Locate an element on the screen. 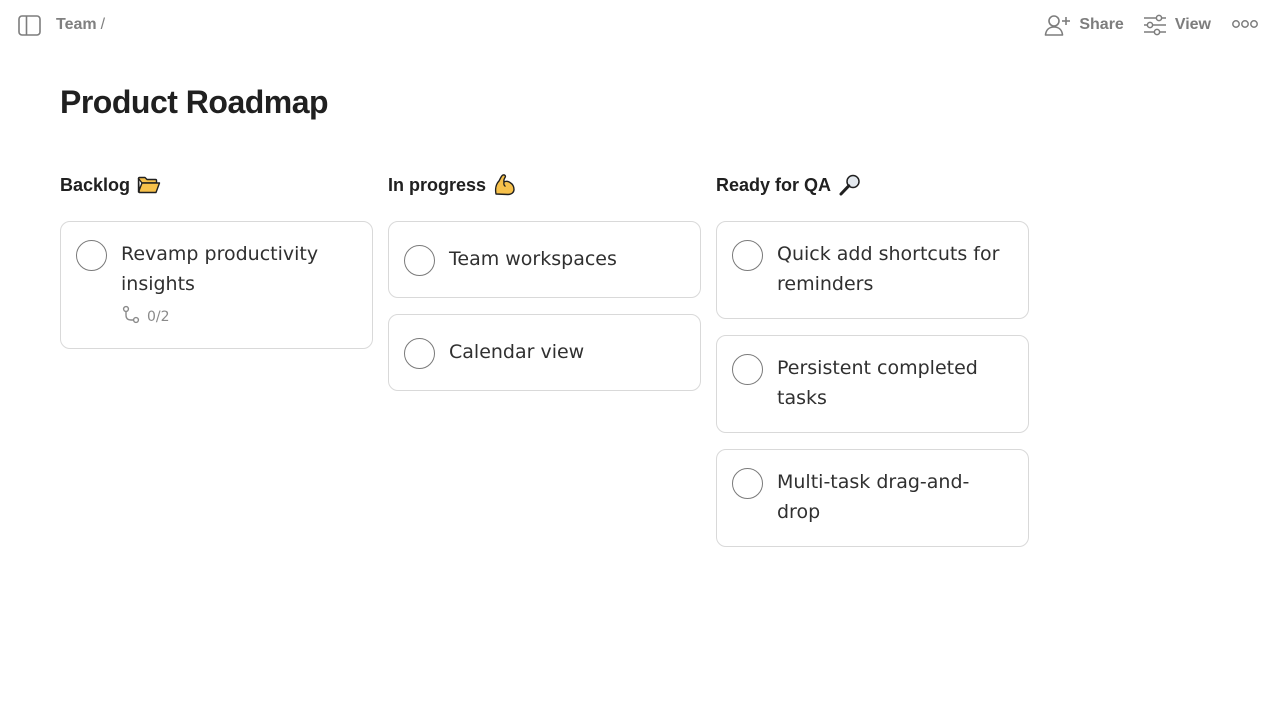  task-title: Team workspaces is located at coordinates (533, 259).